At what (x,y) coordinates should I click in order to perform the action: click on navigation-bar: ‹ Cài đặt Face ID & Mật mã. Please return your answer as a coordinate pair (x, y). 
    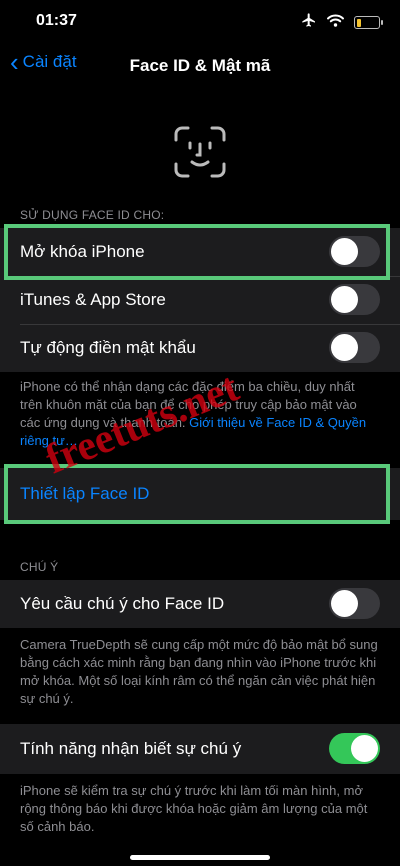
    Looking at the image, I should click on (200, 66).